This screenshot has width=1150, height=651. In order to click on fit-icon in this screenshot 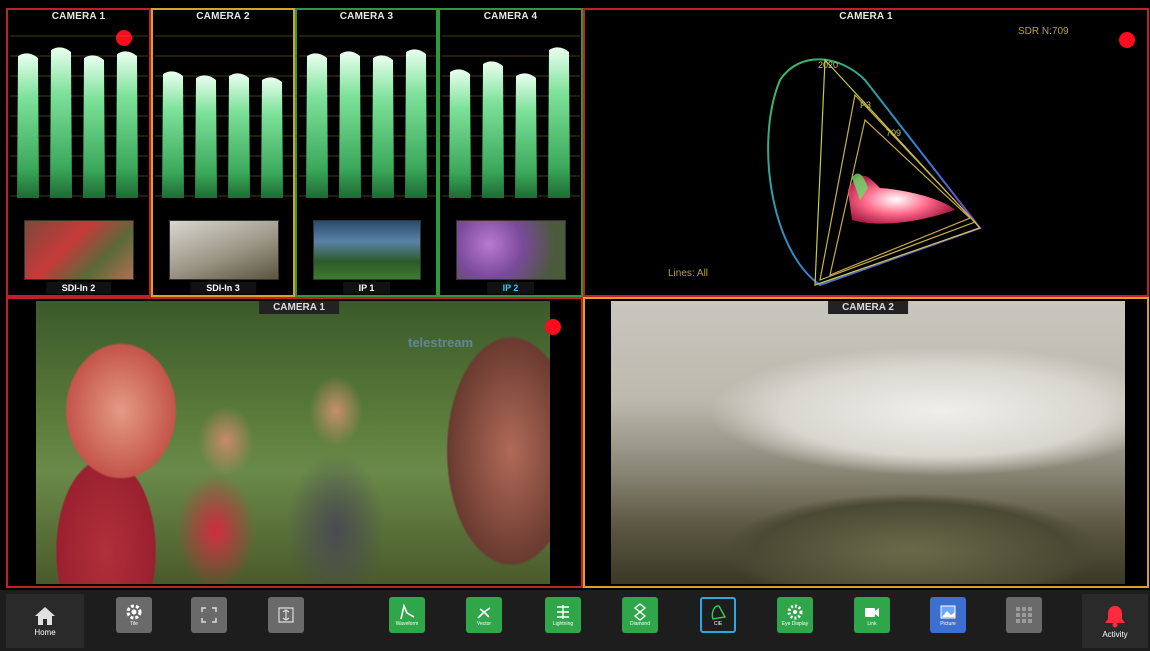, I will do `click(286, 615)`.